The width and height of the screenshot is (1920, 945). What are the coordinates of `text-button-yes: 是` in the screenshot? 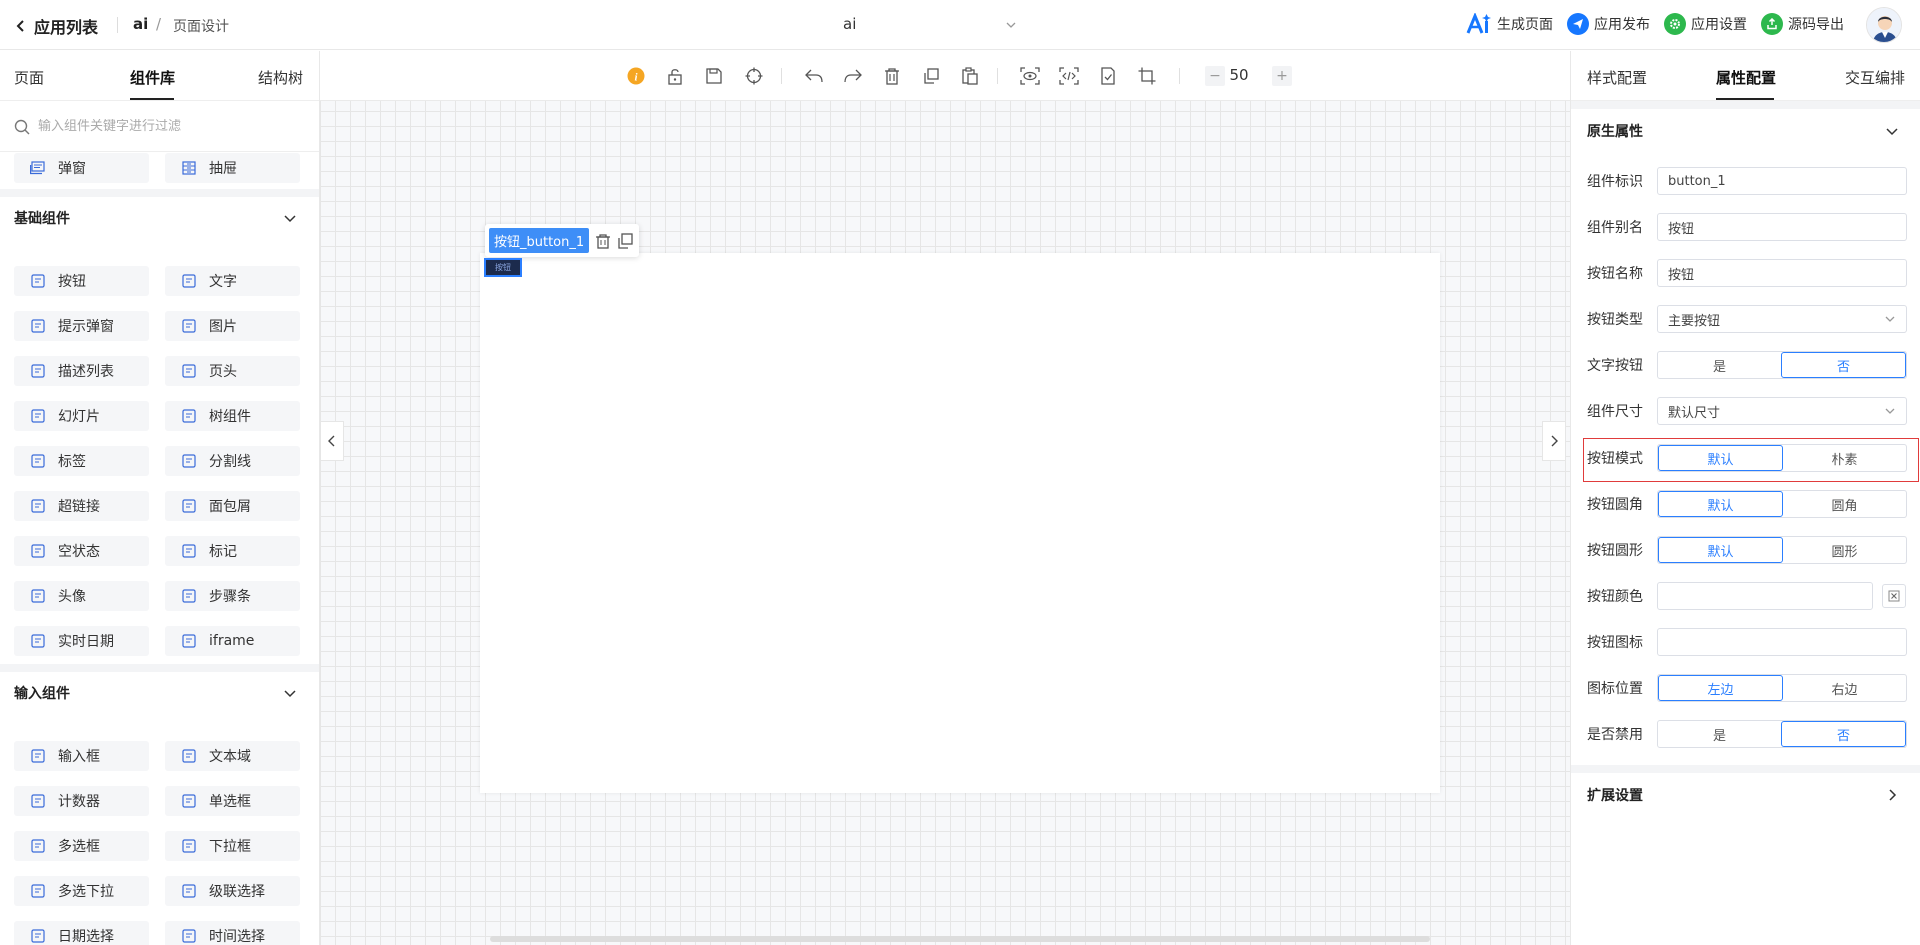 It's located at (1719, 365).